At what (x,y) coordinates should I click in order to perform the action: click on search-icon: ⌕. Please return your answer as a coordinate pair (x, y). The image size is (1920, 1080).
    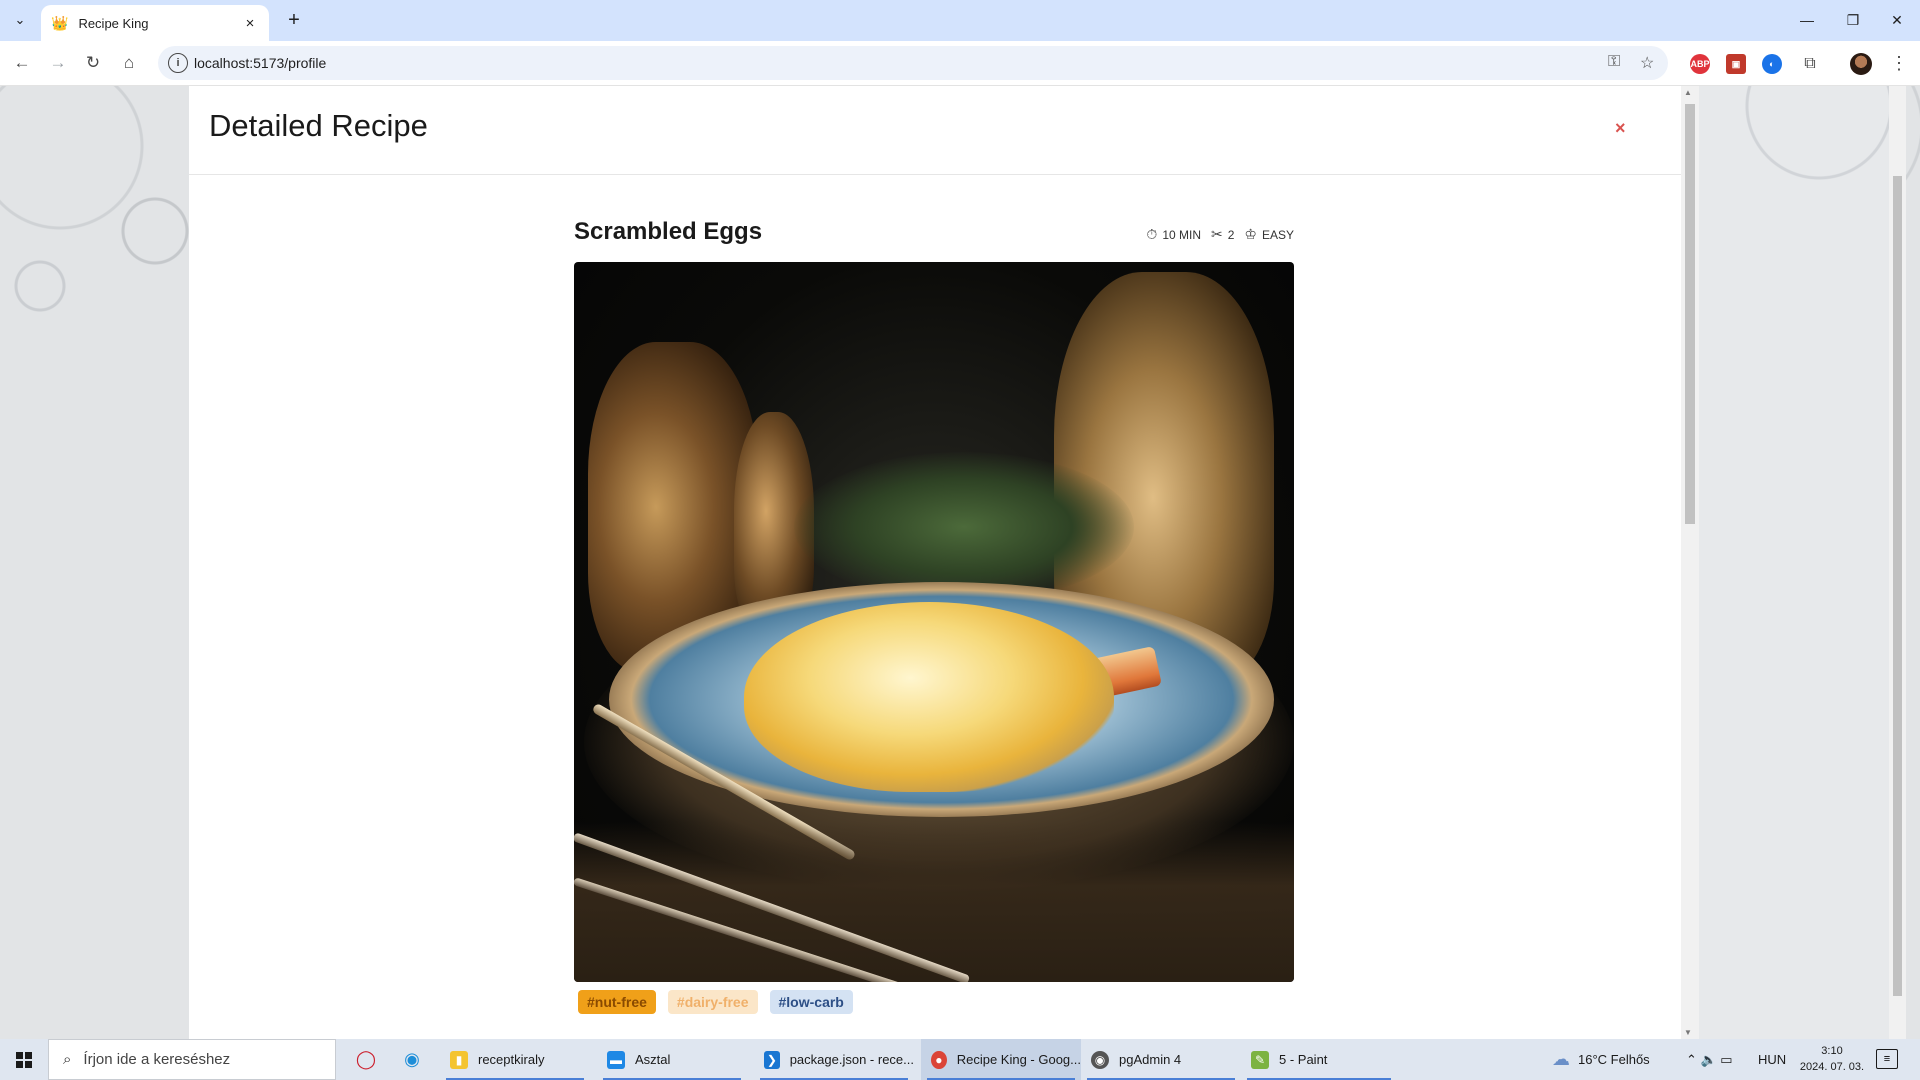
    Looking at the image, I should click on (67, 1059).